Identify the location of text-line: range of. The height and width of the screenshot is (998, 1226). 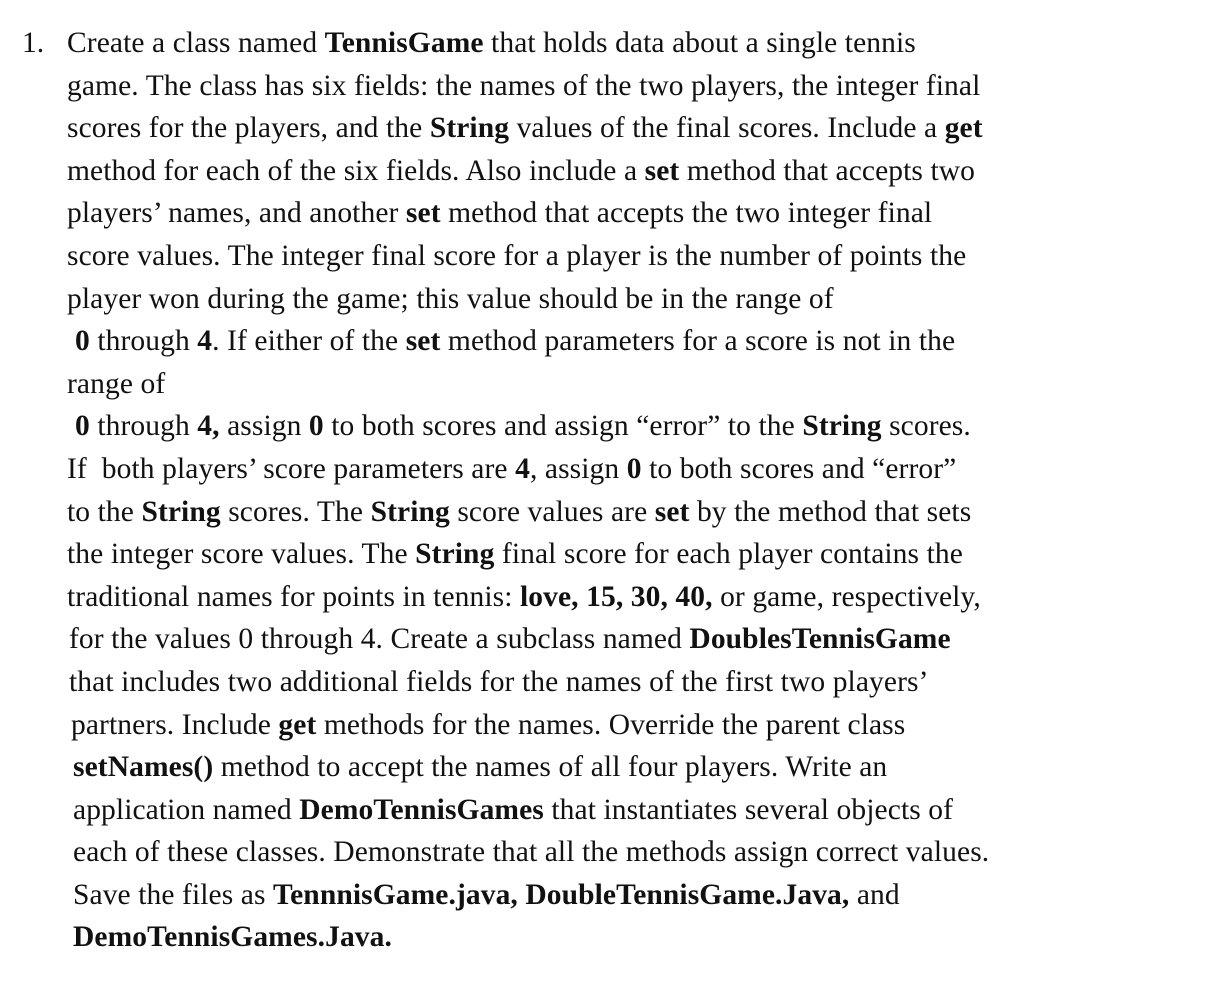
(637, 384).